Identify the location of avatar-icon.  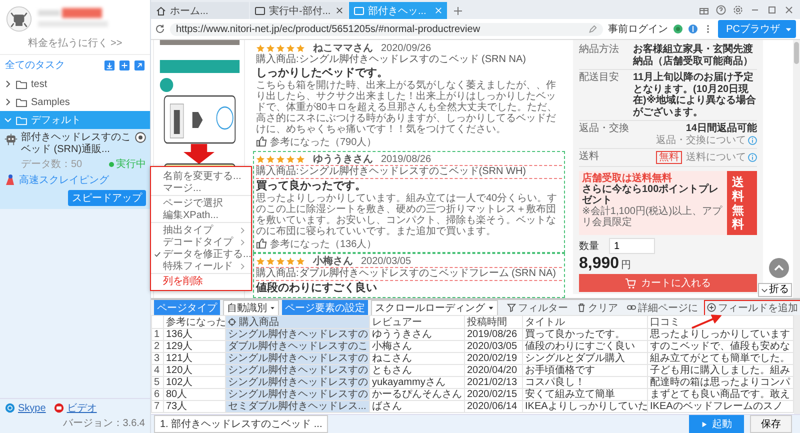
(19, 19).